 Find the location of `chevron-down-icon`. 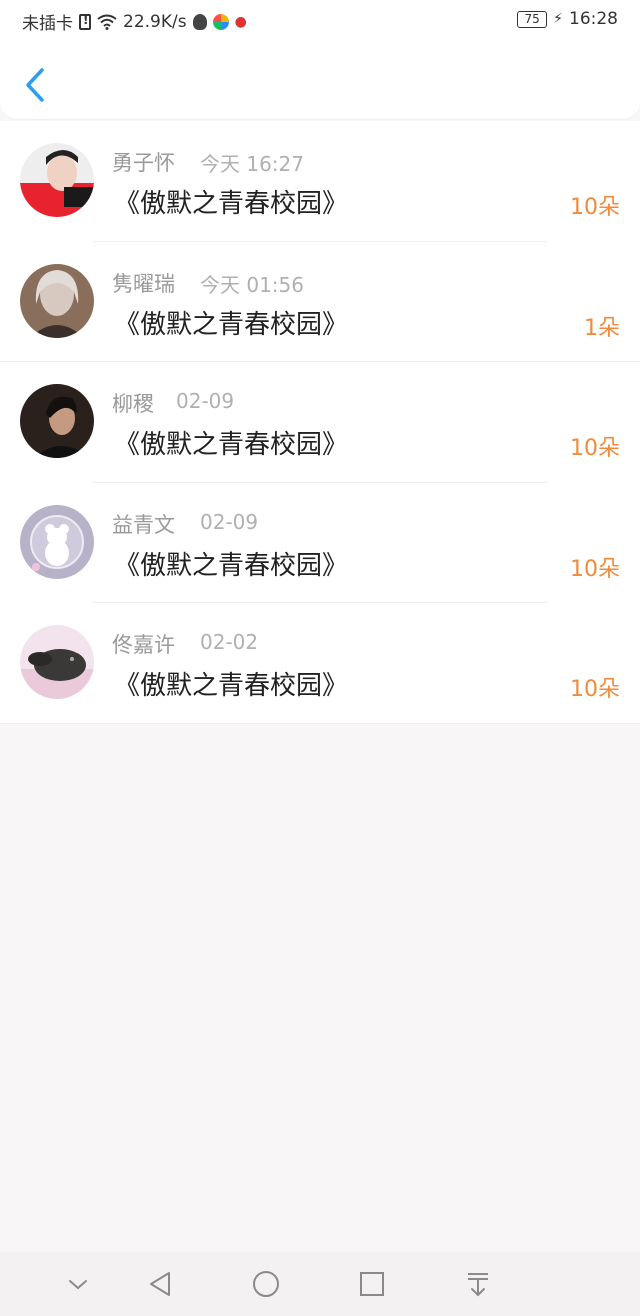

chevron-down-icon is located at coordinates (78, 1285).